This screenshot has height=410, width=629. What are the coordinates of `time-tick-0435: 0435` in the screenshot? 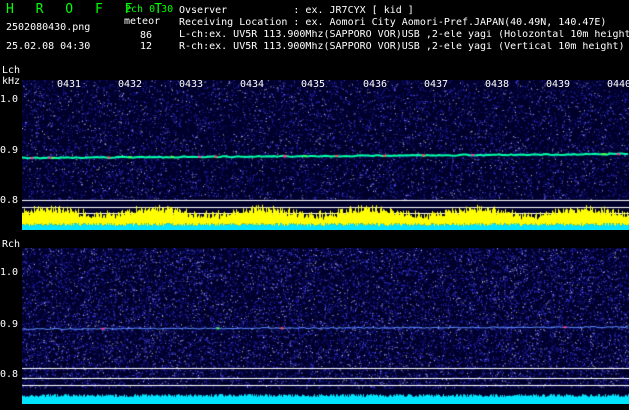 It's located at (313, 84).